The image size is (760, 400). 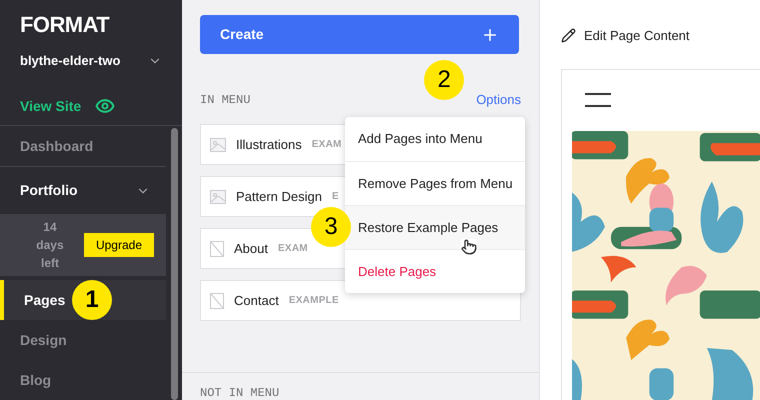 What do you see at coordinates (269, 145) in the screenshot?
I see `page-title: Illustrations` at bounding box center [269, 145].